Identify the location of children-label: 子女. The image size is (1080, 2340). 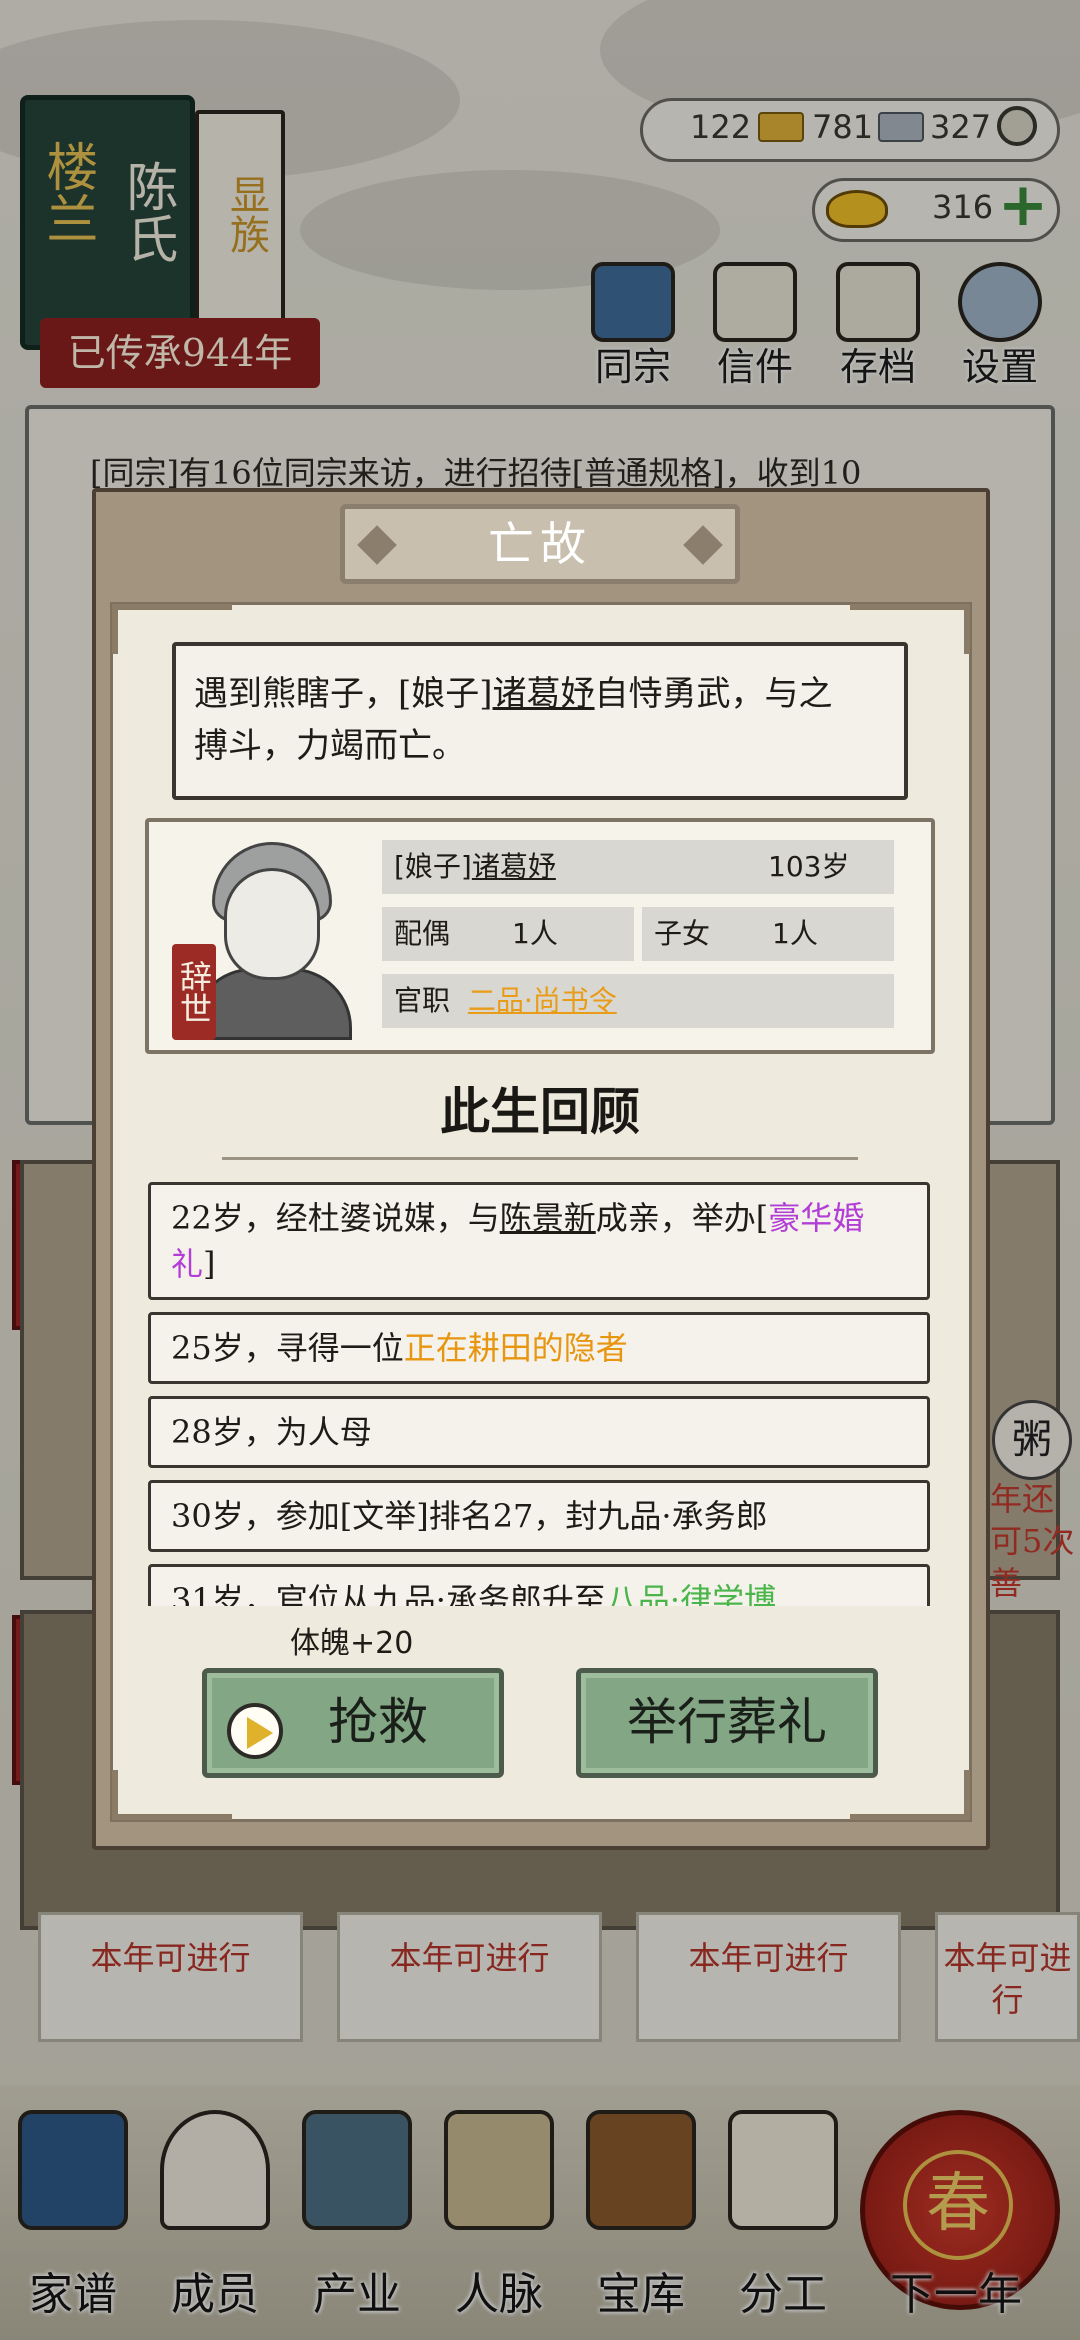
(682, 933).